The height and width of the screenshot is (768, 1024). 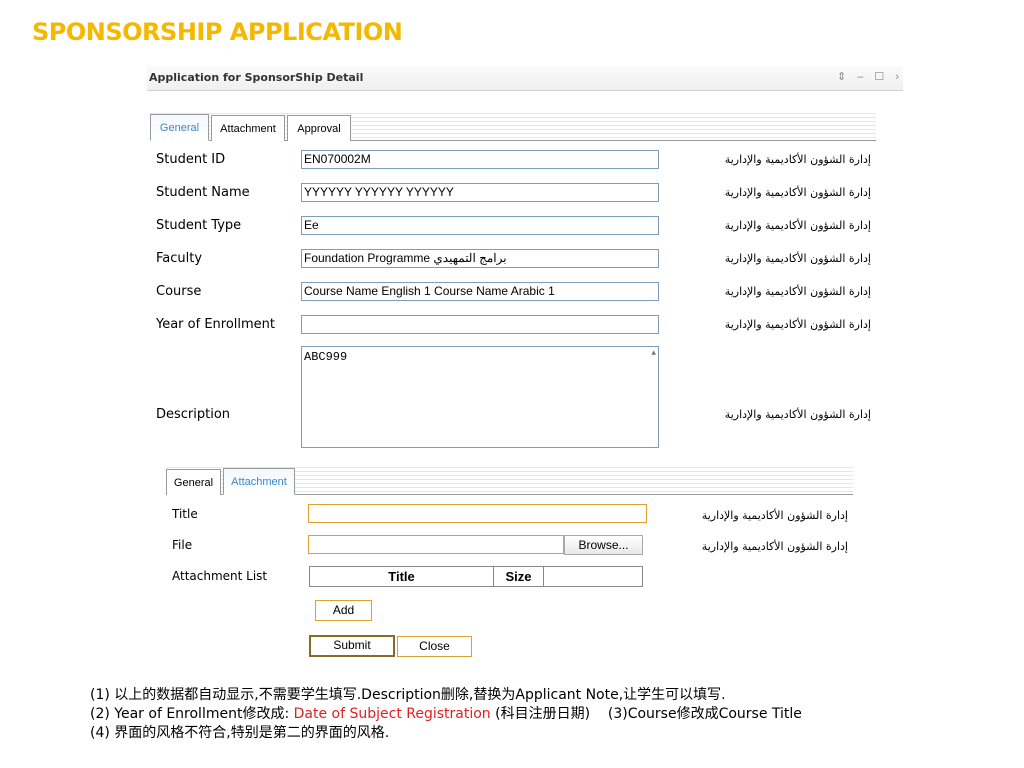 What do you see at coordinates (434, 646) in the screenshot?
I see `close-button: Close` at bounding box center [434, 646].